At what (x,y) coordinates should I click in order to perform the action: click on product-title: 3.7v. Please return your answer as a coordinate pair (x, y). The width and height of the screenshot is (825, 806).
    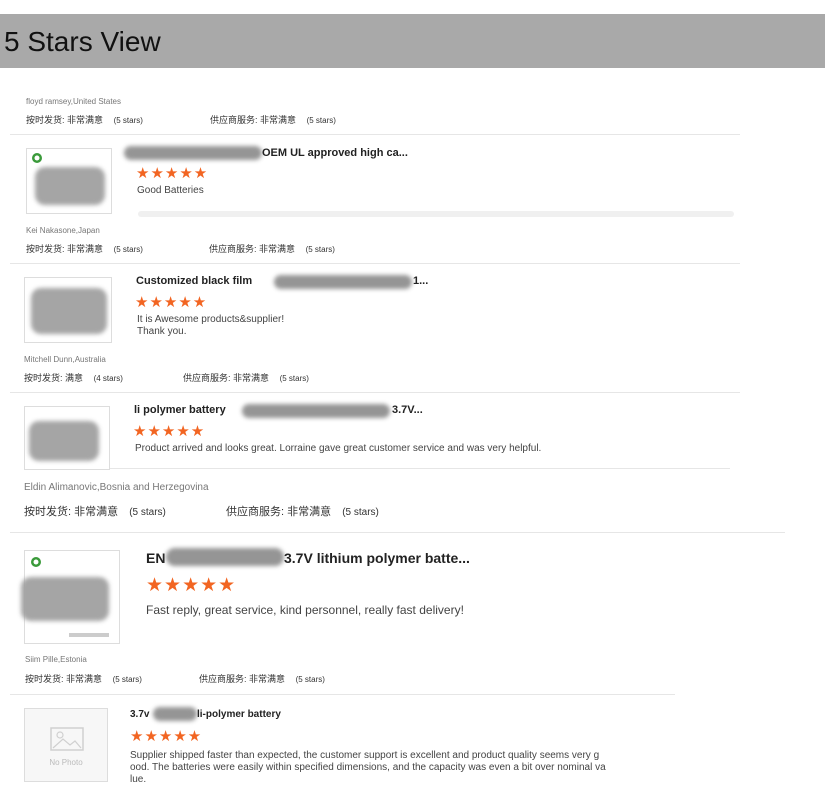
    Looking at the image, I should click on (139, 714).